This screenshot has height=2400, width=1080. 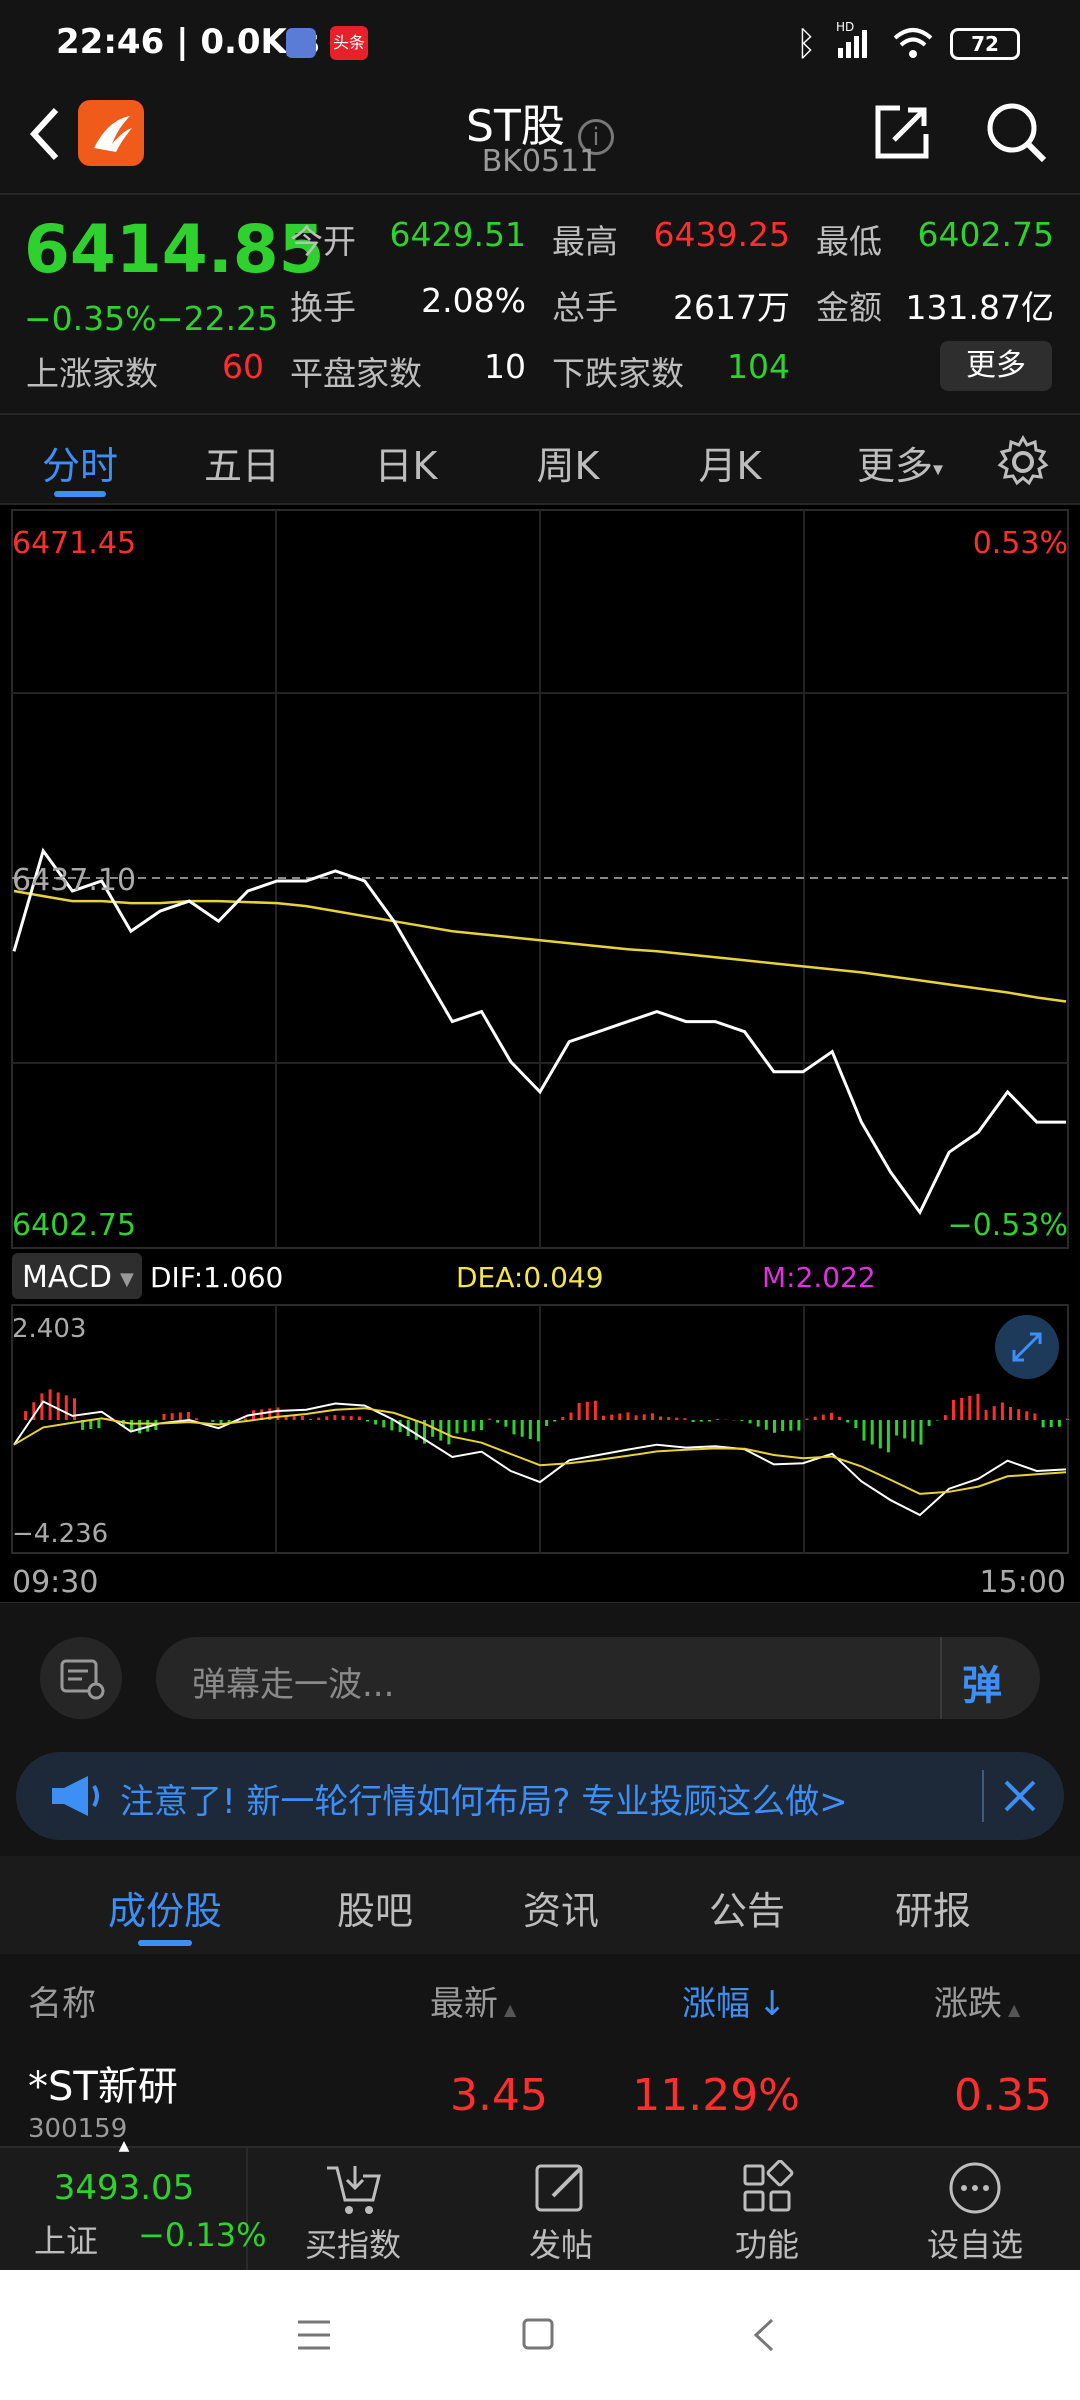 I want to click on constituent-tabs: 成份股 股吧 资讯 公告 研报, so click(x=540, y=1905).